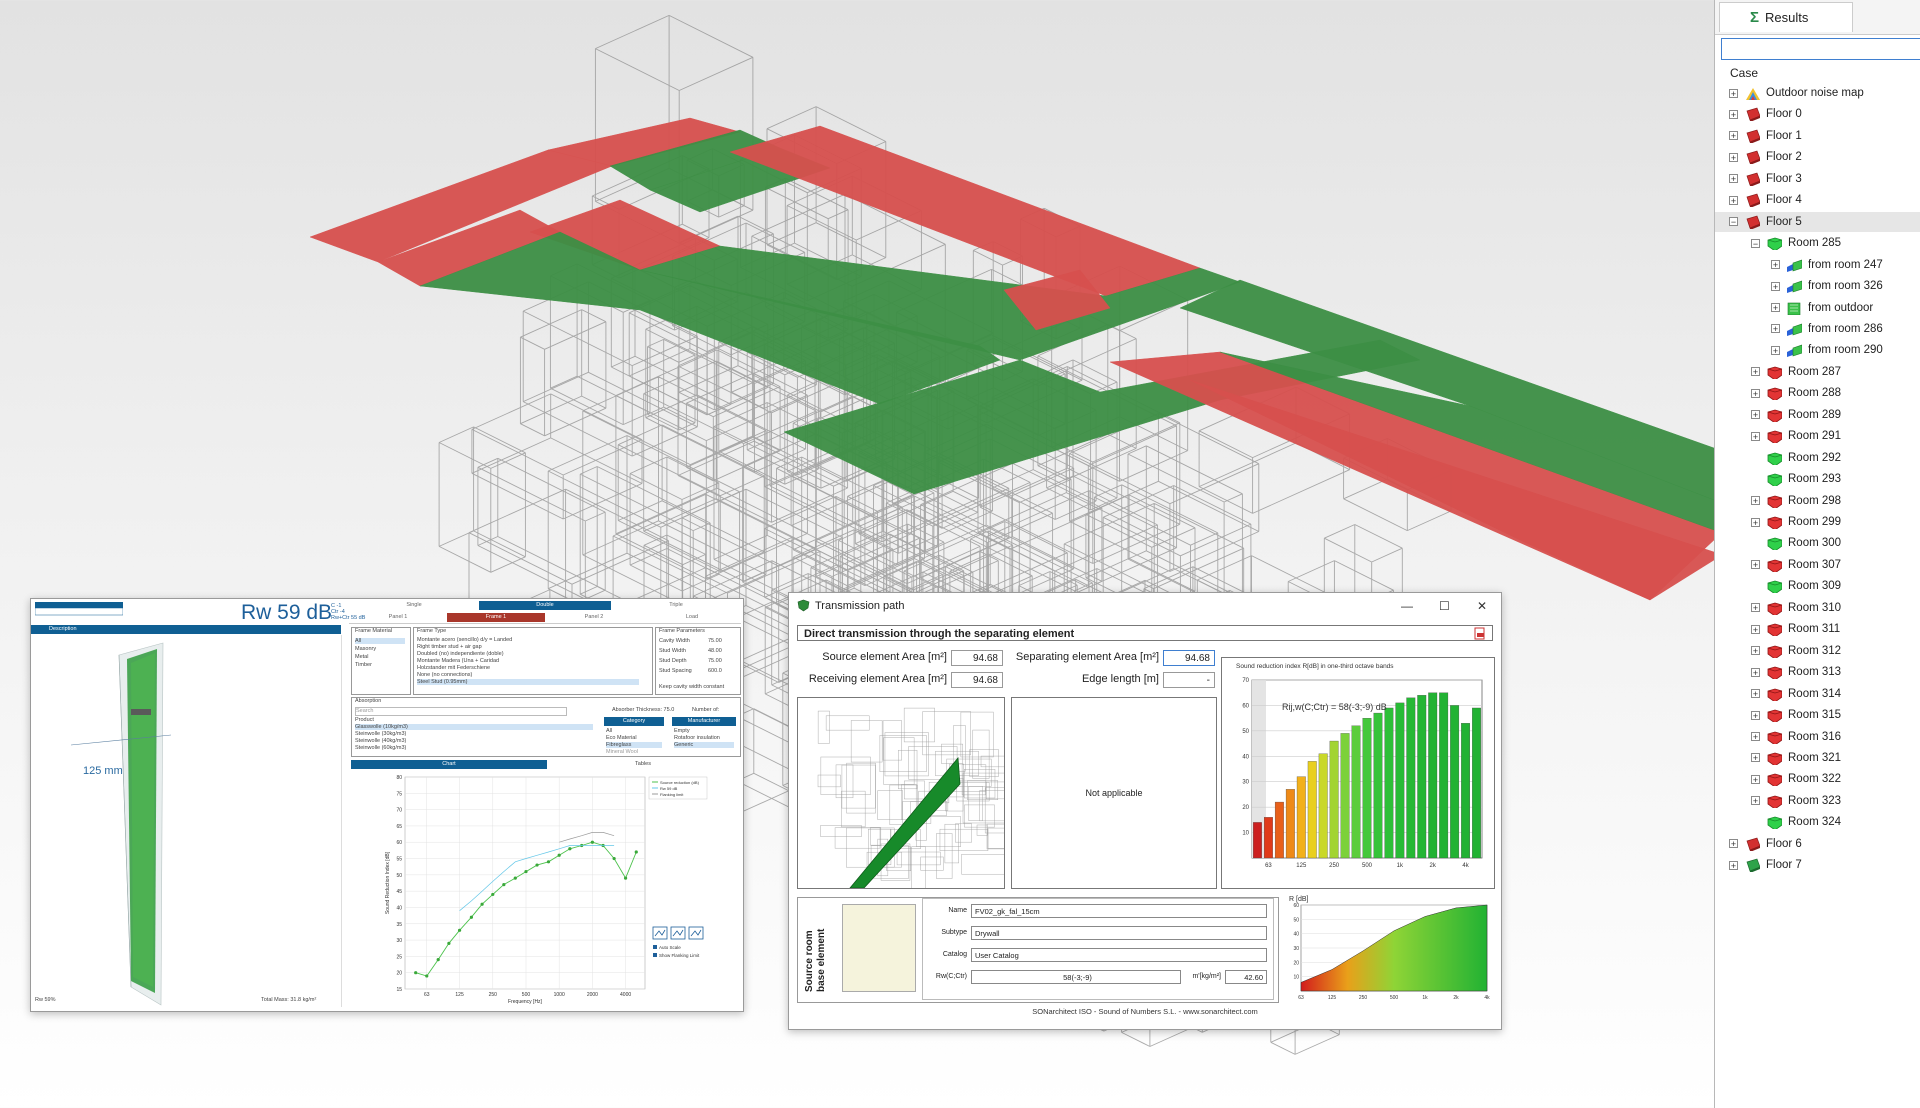  Describe the element at coordinates (1835, 586) in the screenshot. I see `tree-node: Room 309` at that location.